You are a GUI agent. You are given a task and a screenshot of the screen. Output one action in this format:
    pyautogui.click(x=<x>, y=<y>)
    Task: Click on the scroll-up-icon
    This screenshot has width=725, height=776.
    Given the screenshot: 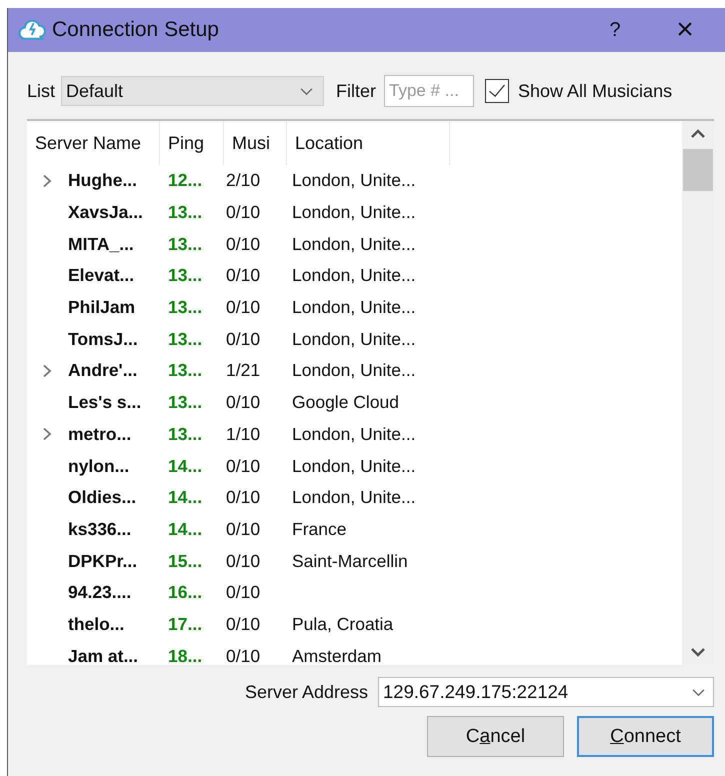 What is the action you would take?
    pyautogui.click(x=698, y=134)
    